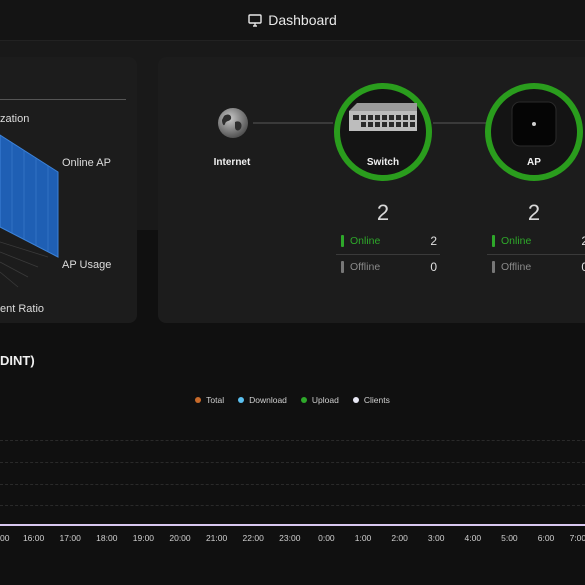 The image size is (585, 585). I want to click on legend-label-download: Download, so click(268, 400).